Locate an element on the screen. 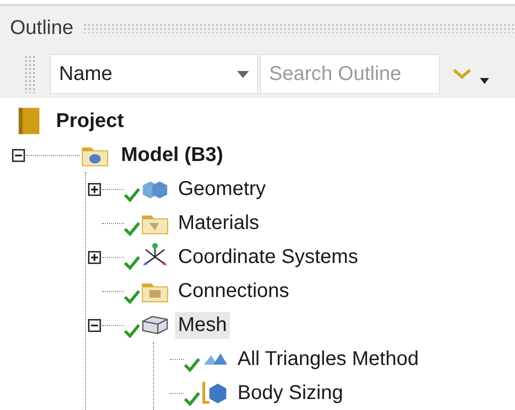 Image resolution: width=515 pixels, height=410 pixels. tree-item: All Triangles Method is located at coordinates (328, 359).